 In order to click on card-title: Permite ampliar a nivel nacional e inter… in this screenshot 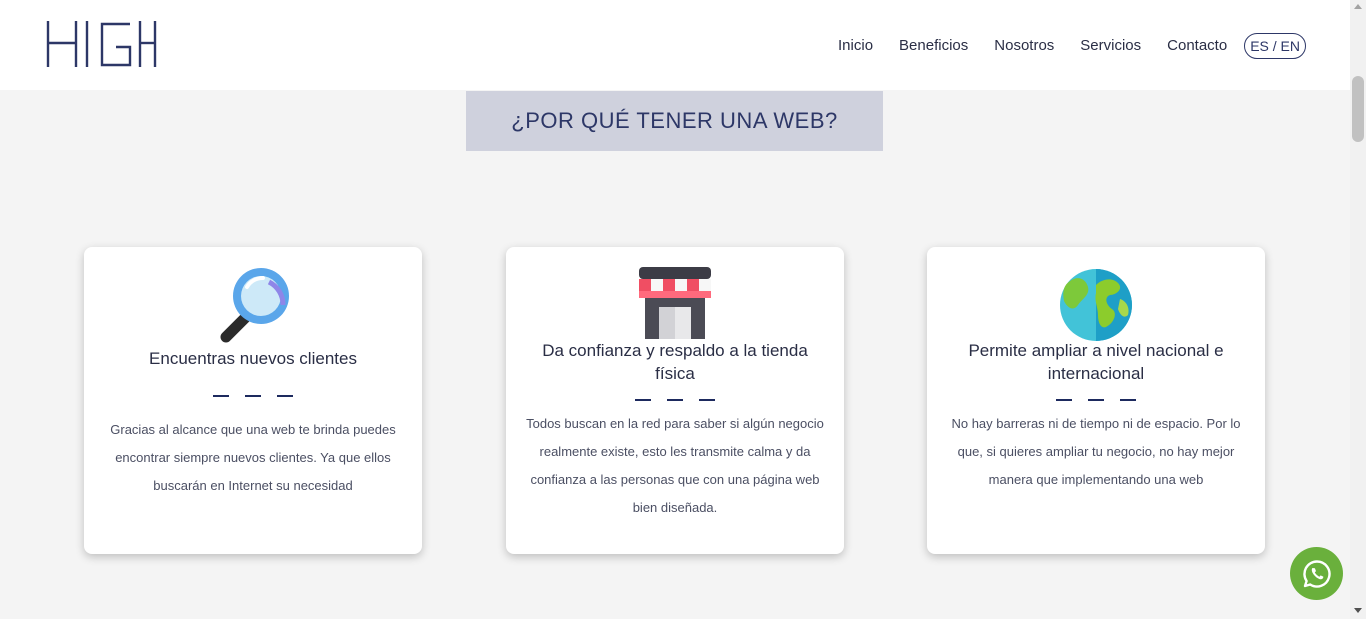, I will do `click(1096, 362)`.